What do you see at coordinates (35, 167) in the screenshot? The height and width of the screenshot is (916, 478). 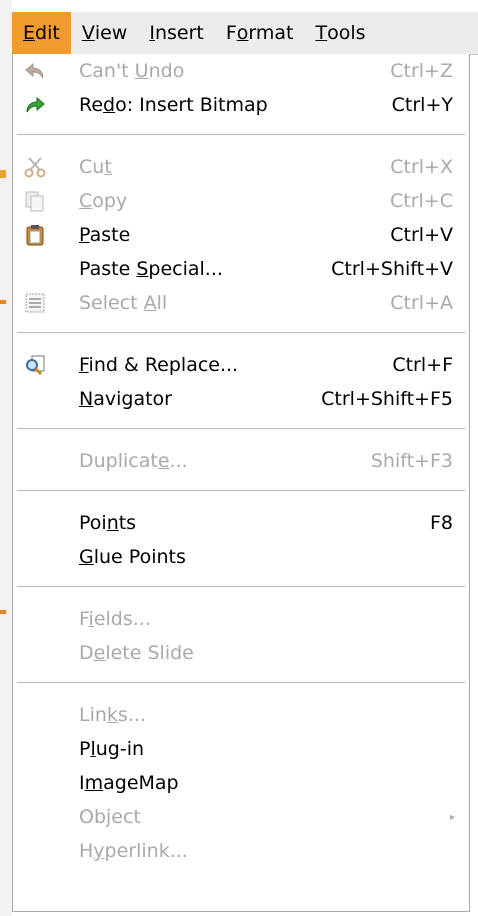 I see `cut-icon` at bounding box center [35, 167].